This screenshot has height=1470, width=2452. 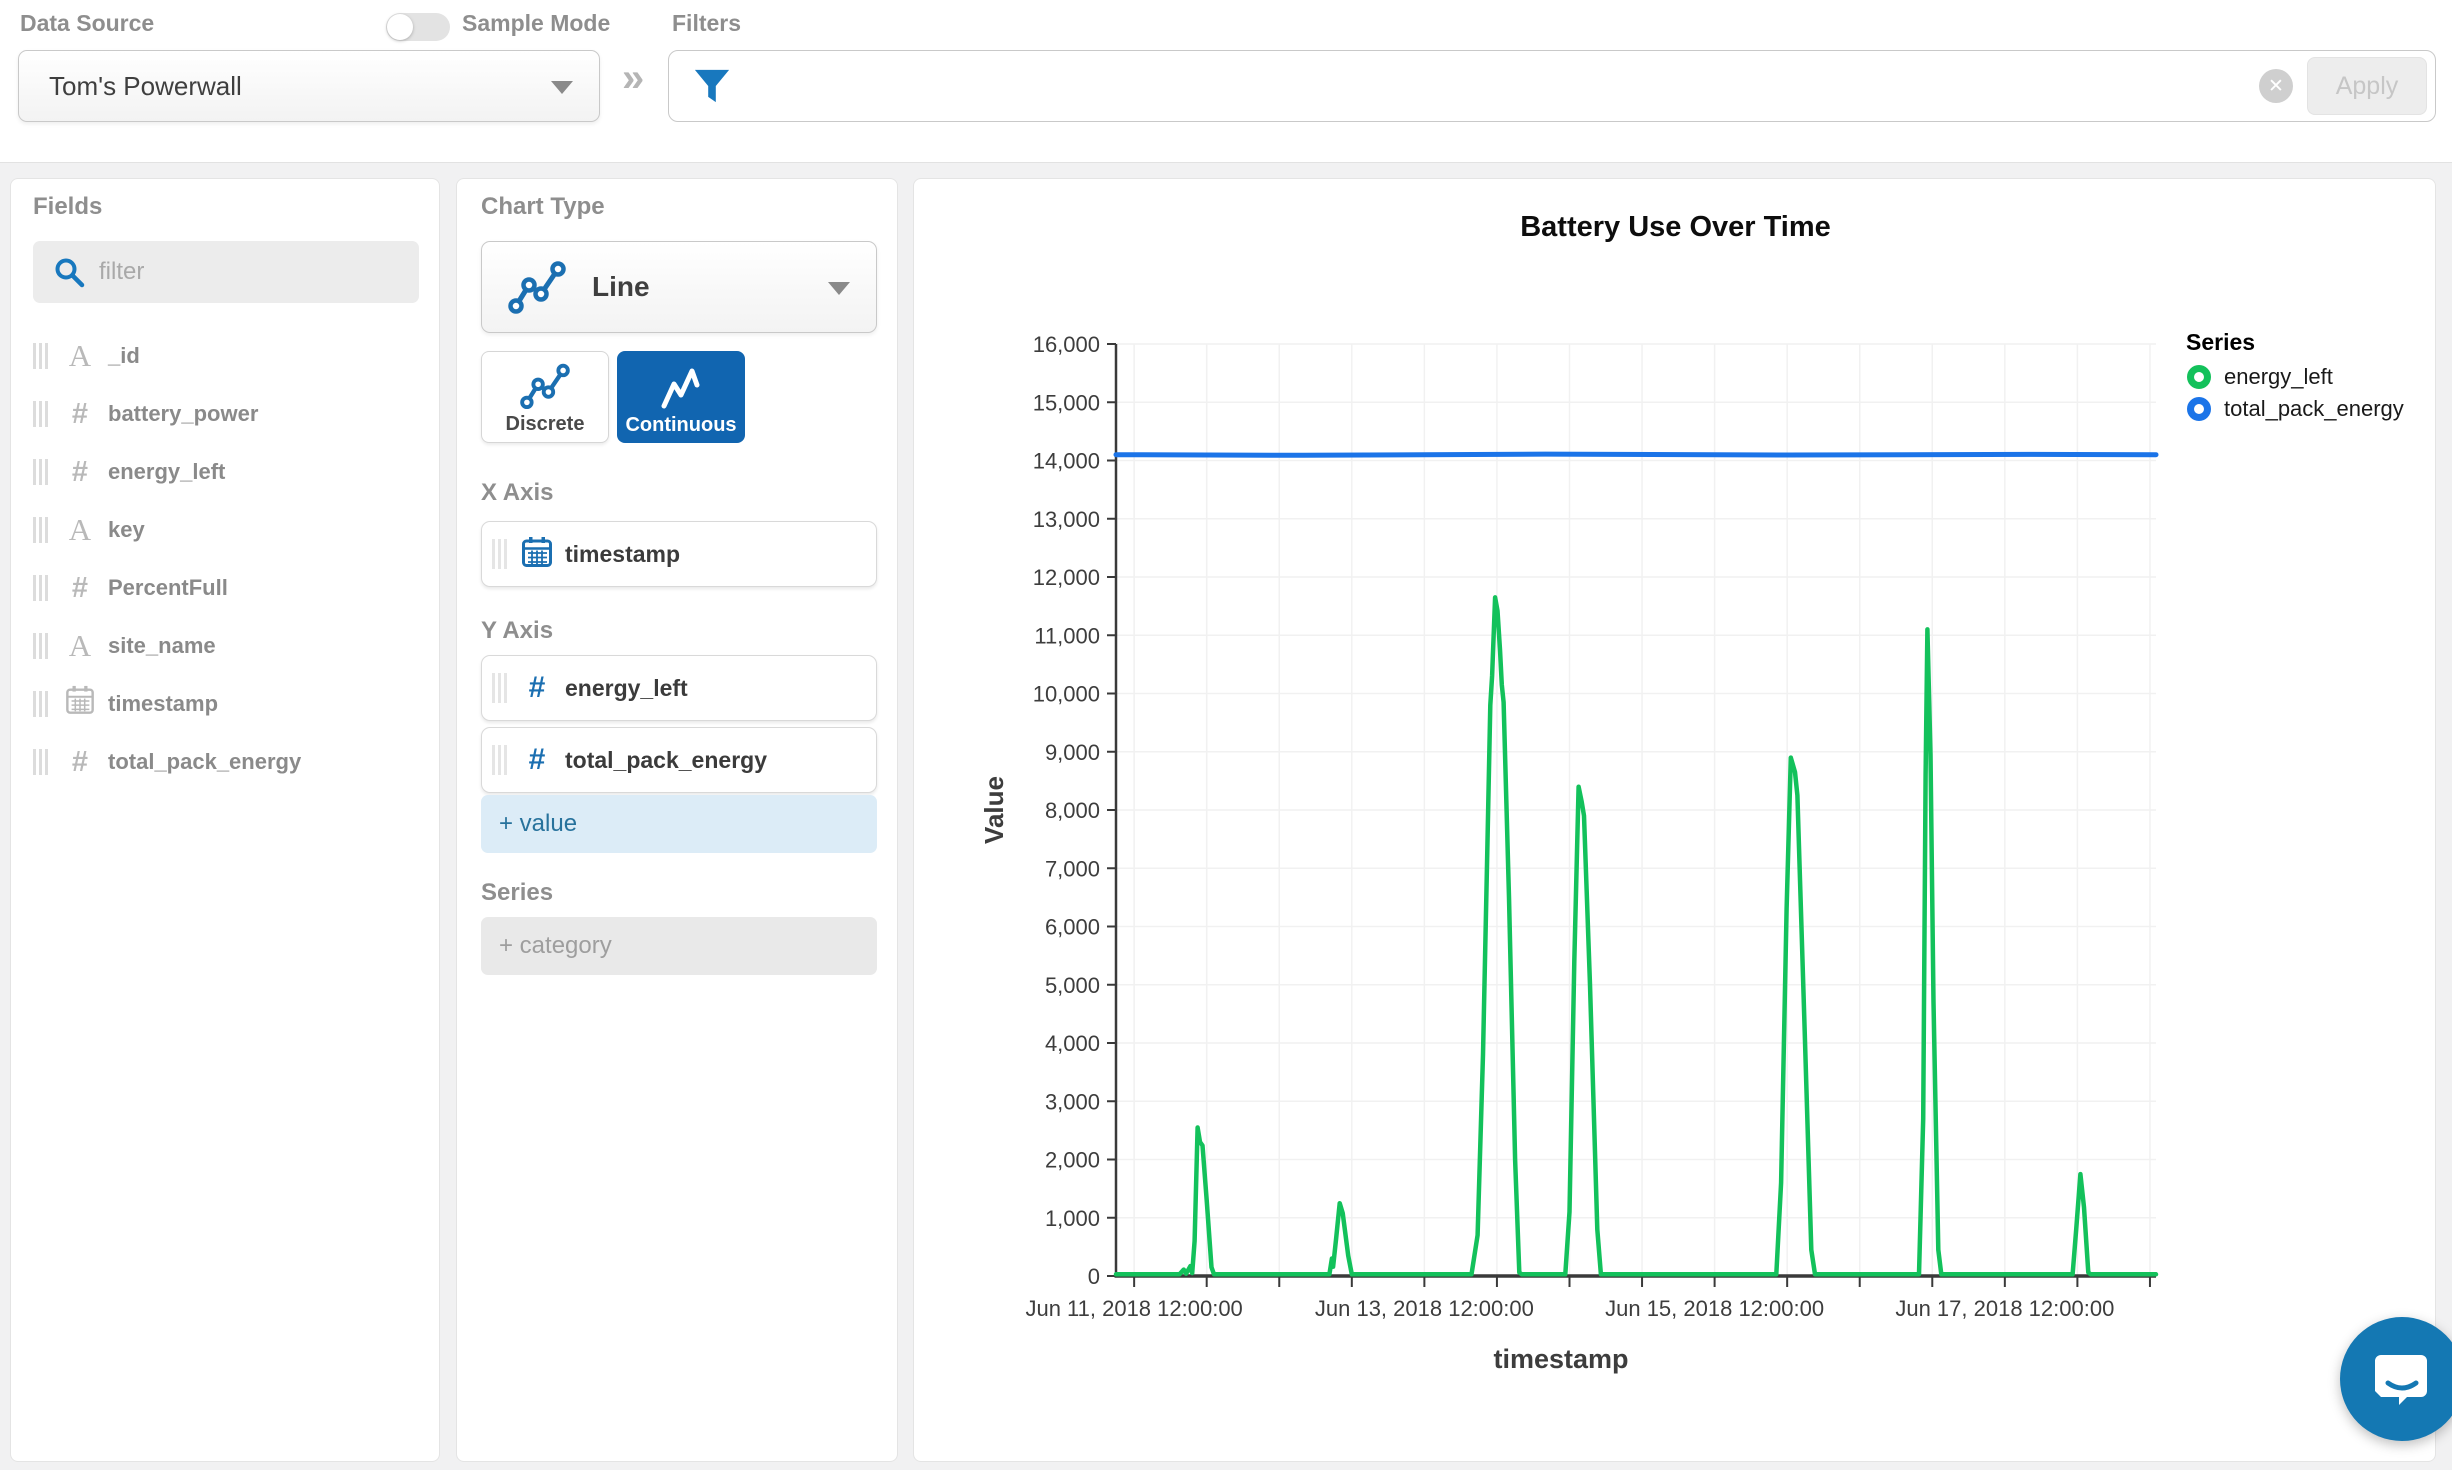 I want to click on chat-bubble-icon, so click(x=2401, y=1380).